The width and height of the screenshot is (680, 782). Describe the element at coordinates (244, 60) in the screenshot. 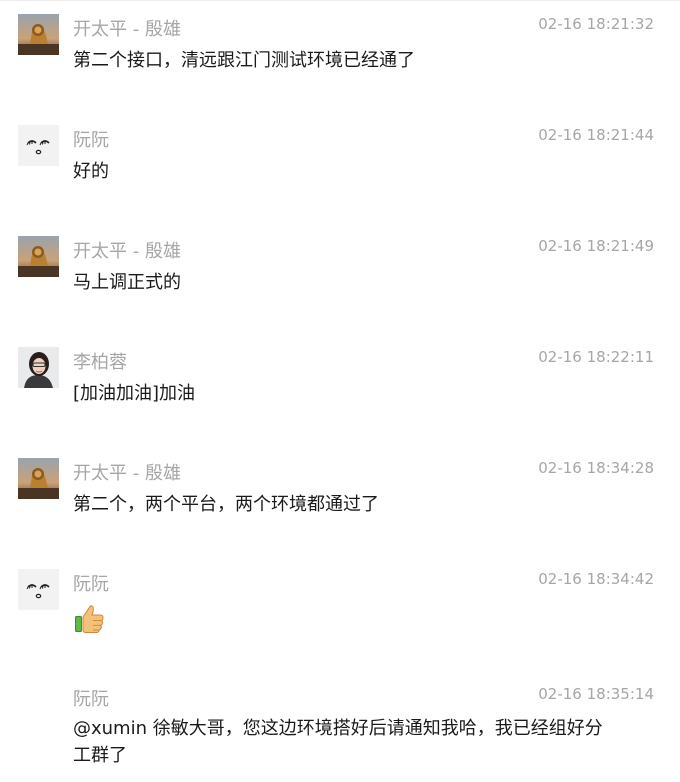

I see `message-text: 第二个接口，清远跟江门测试环境已经通了` at that location.